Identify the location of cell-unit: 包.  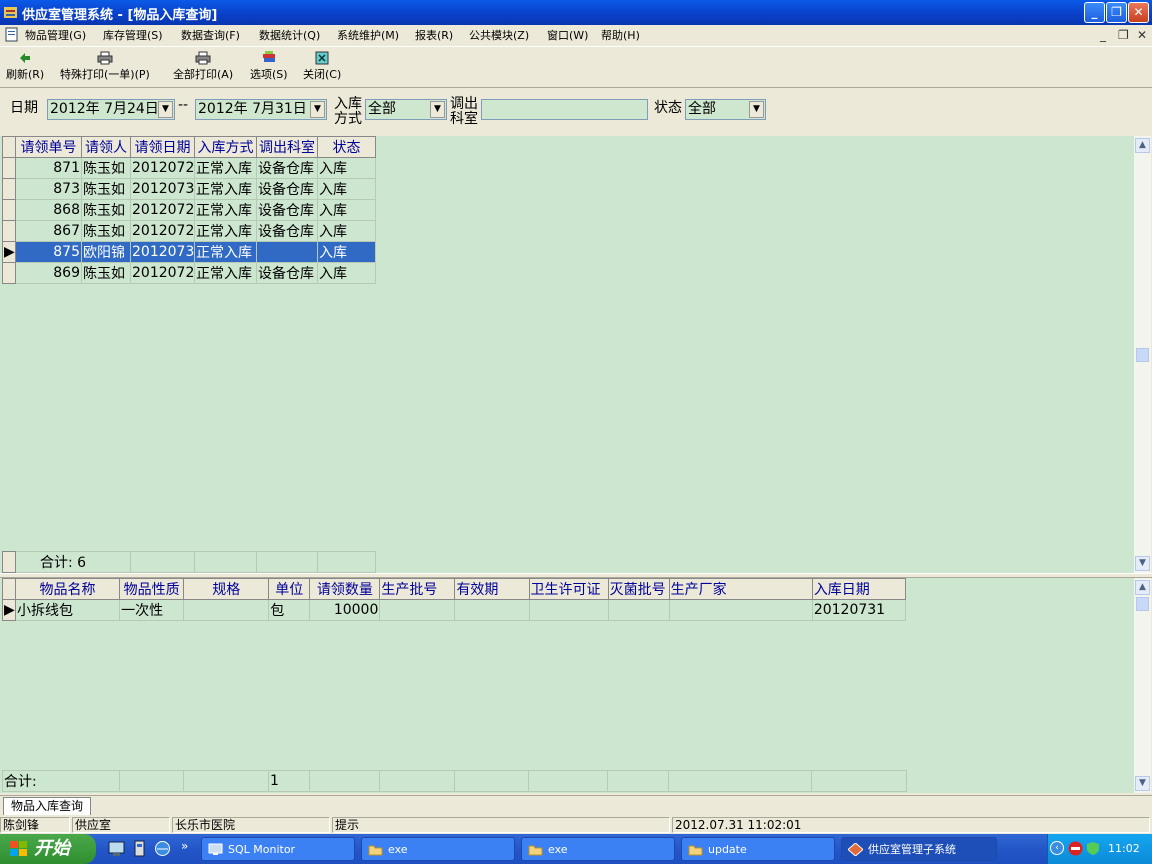
(289, 610).